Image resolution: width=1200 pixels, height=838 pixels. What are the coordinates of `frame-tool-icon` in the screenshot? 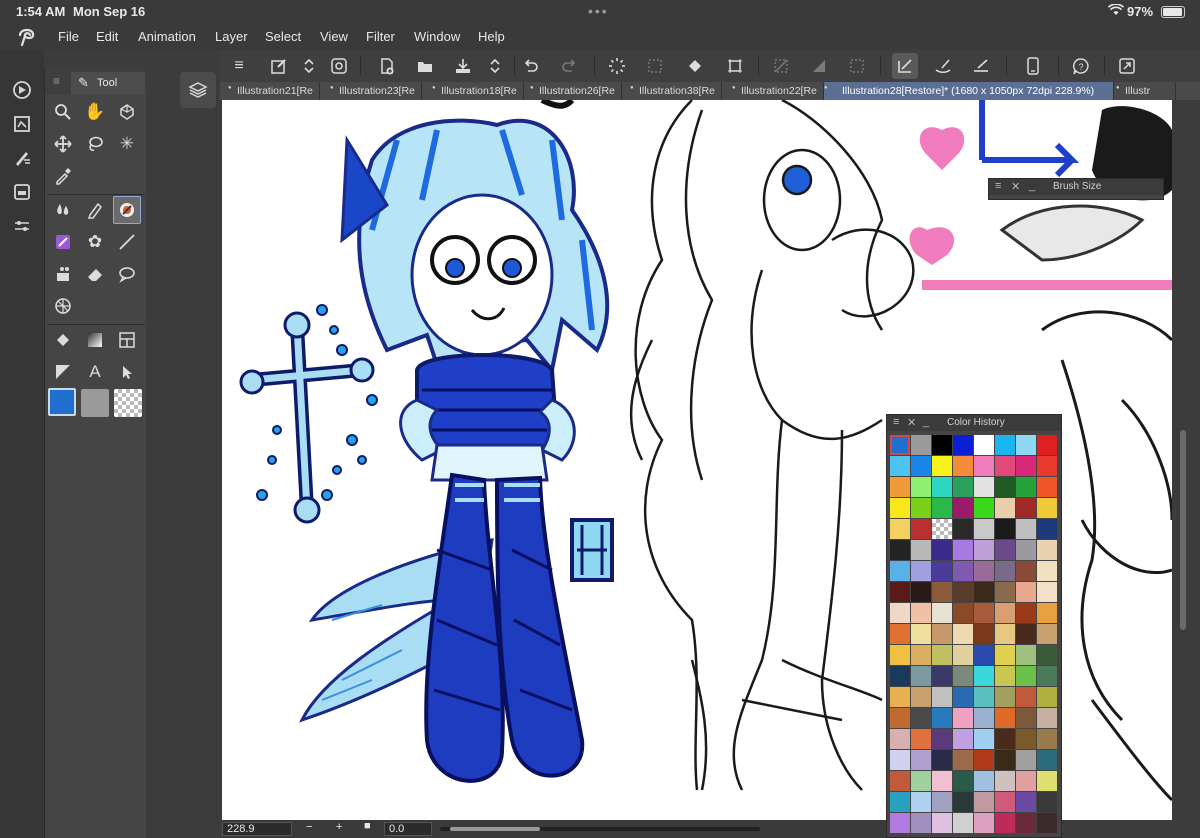 It's located at (127, 340).